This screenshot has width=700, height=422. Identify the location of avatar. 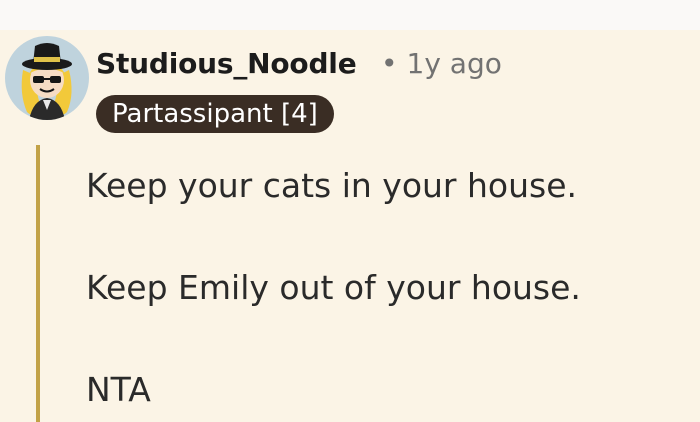
(47, 78).